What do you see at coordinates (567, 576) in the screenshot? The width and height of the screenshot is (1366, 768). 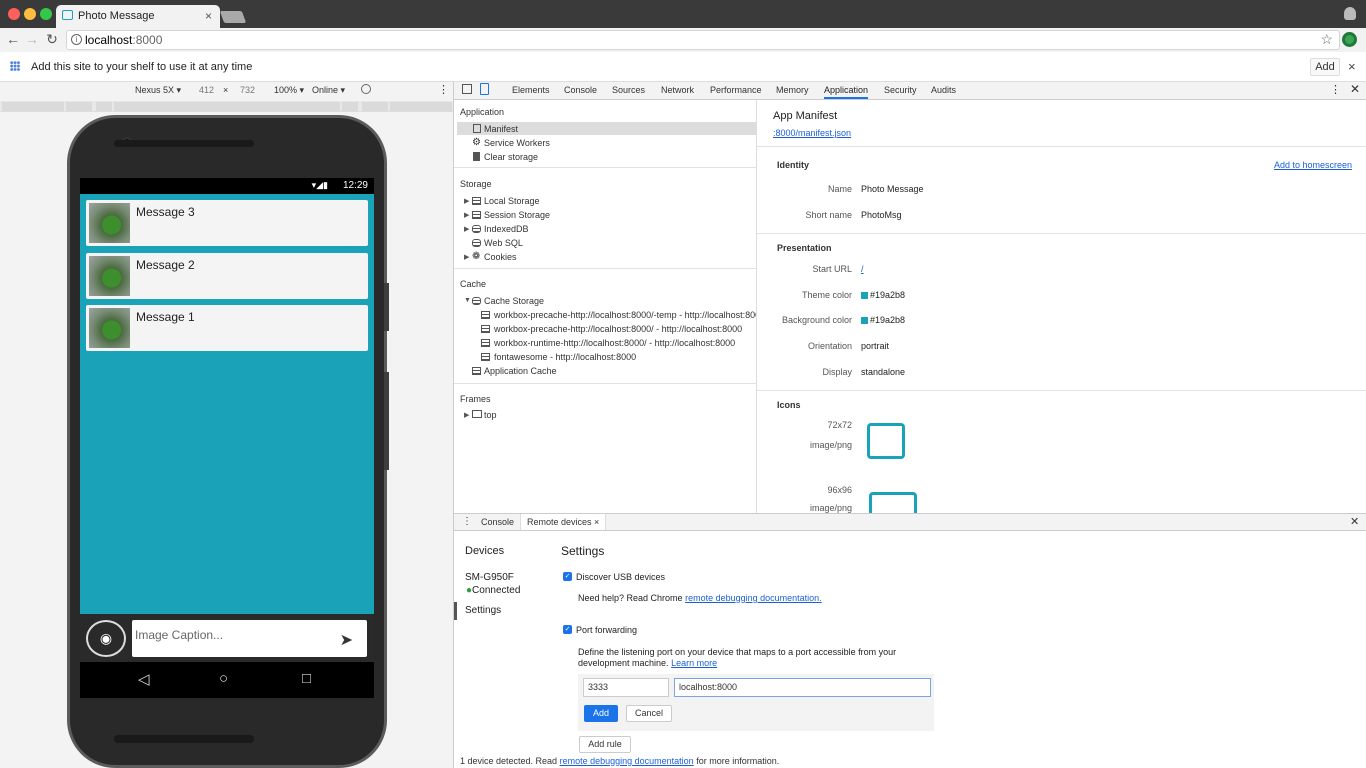 I see `discover-usb-checkbox: ✓` at bounding box center [567, 576].